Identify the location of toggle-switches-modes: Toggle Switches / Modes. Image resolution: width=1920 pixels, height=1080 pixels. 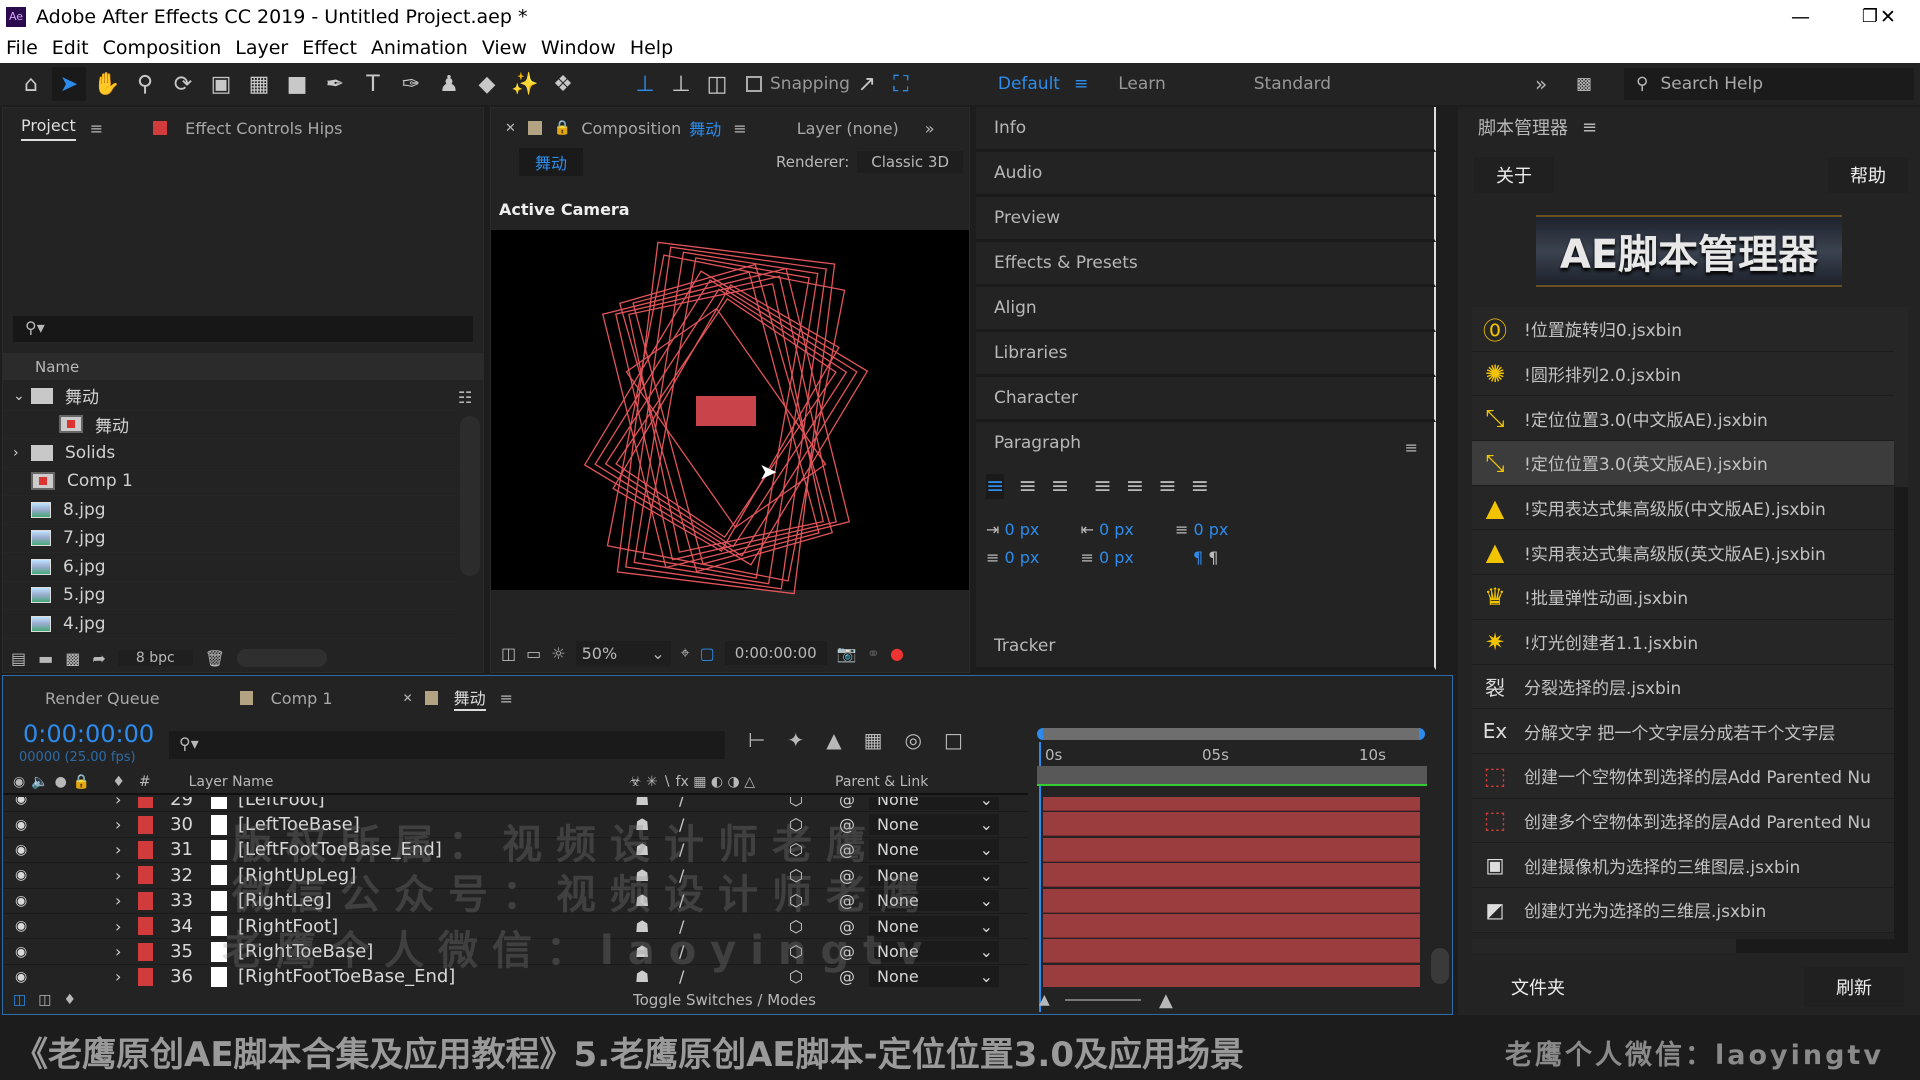
(724, 1000).